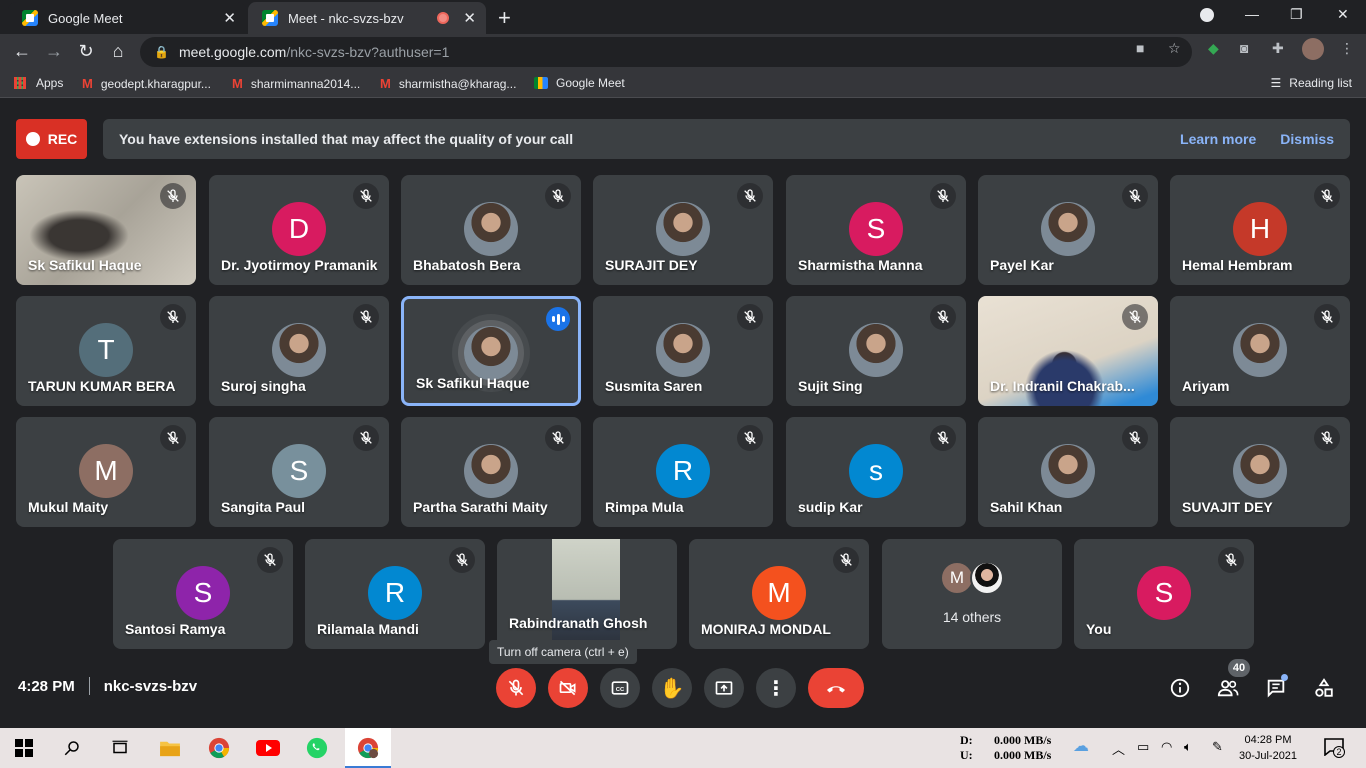  What do you see at coordinates (541, 83) in the screenshot?
I see `meet-icon` at bounding box center [541, 83].